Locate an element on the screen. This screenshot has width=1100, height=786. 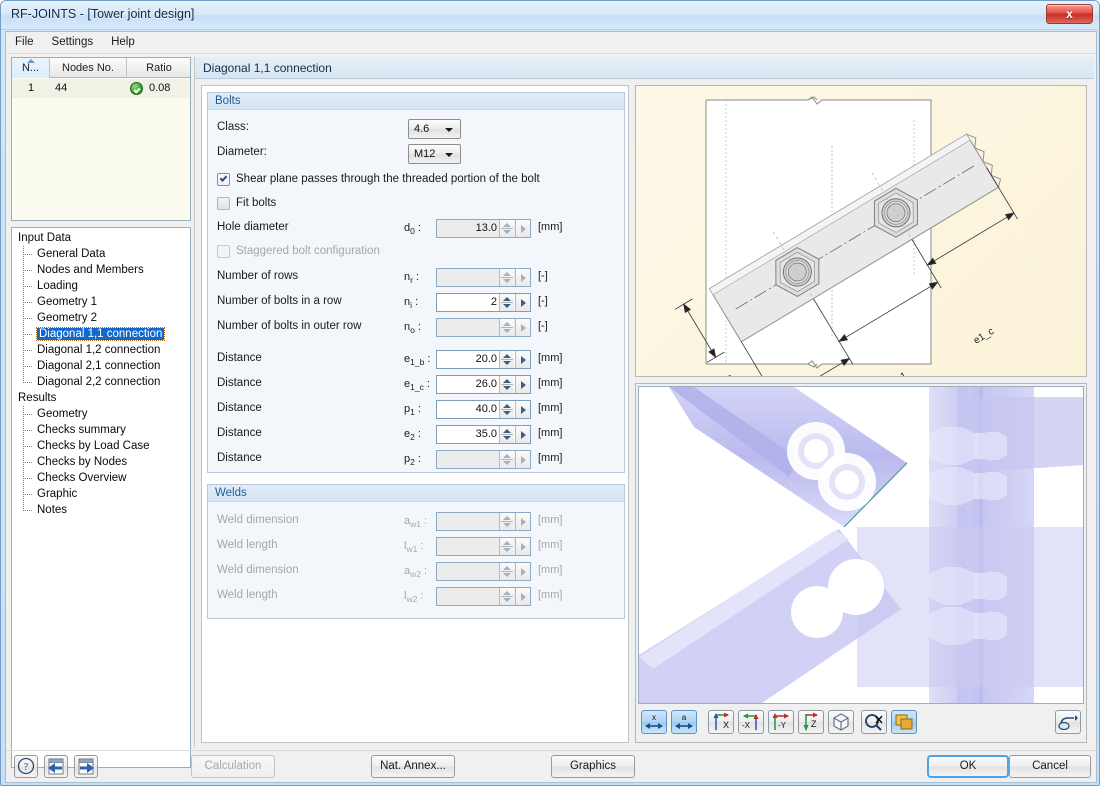
tree-item-nodes-and-members: Nodes and Members is located at coordinates (101, 270).